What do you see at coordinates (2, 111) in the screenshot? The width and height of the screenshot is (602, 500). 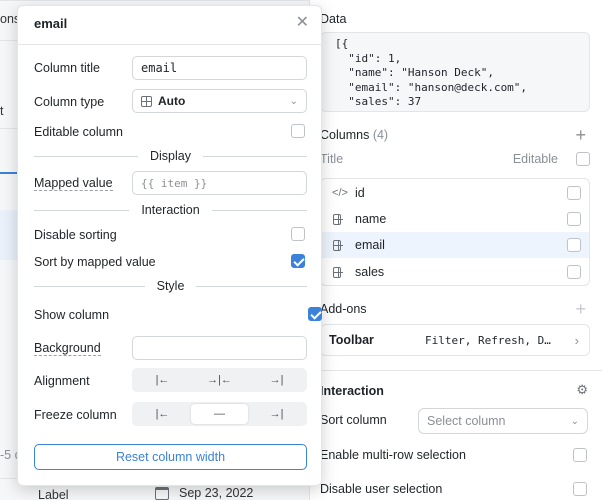 I see `row-fragment: t` at bounding box center [2, 111].